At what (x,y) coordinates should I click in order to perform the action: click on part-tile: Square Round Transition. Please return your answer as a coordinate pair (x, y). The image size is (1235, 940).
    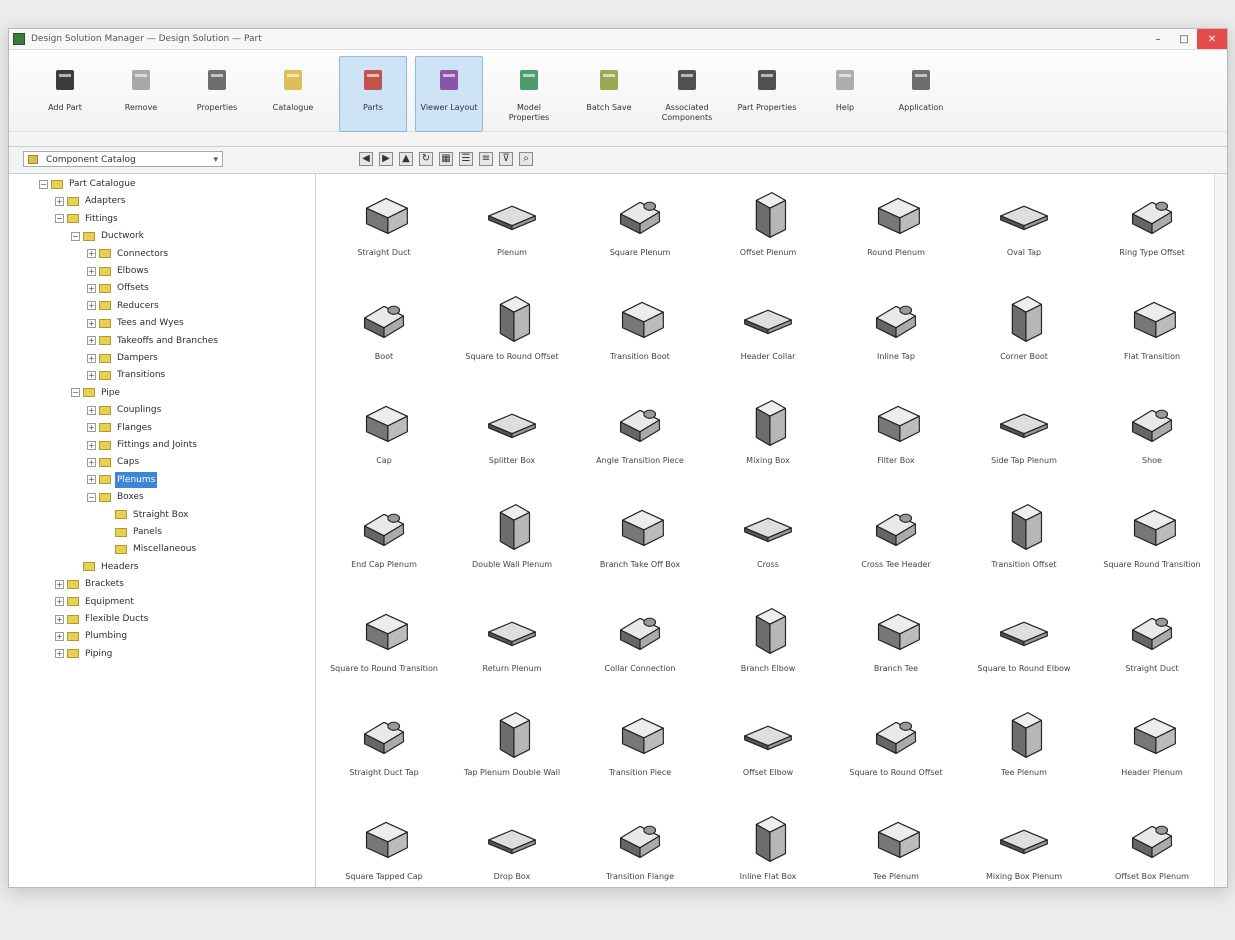
    Looking at the image, I should click on (1152, 542).